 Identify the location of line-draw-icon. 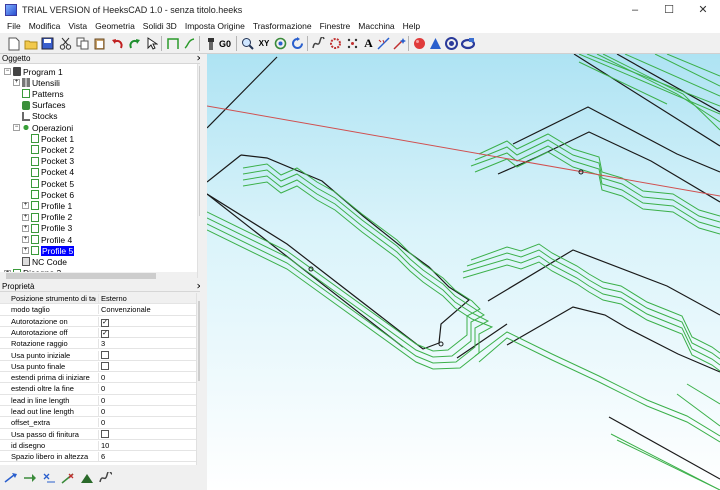
(172, 43).